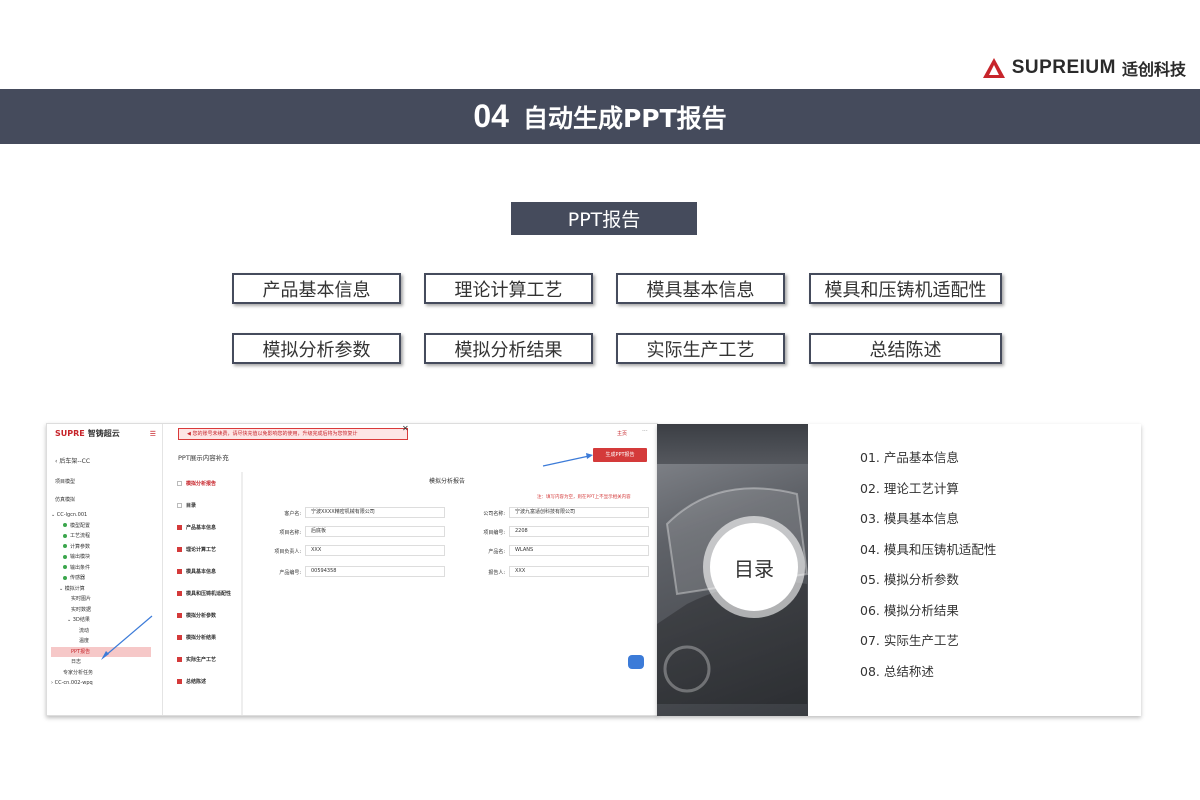 Image resolution: width=1200 pixels, height=800 pixels. What do you see at coordinates (196, 615) in the screenshot?
I see `nav-item: 模拟分析参数` at bounding box center [196, 615].